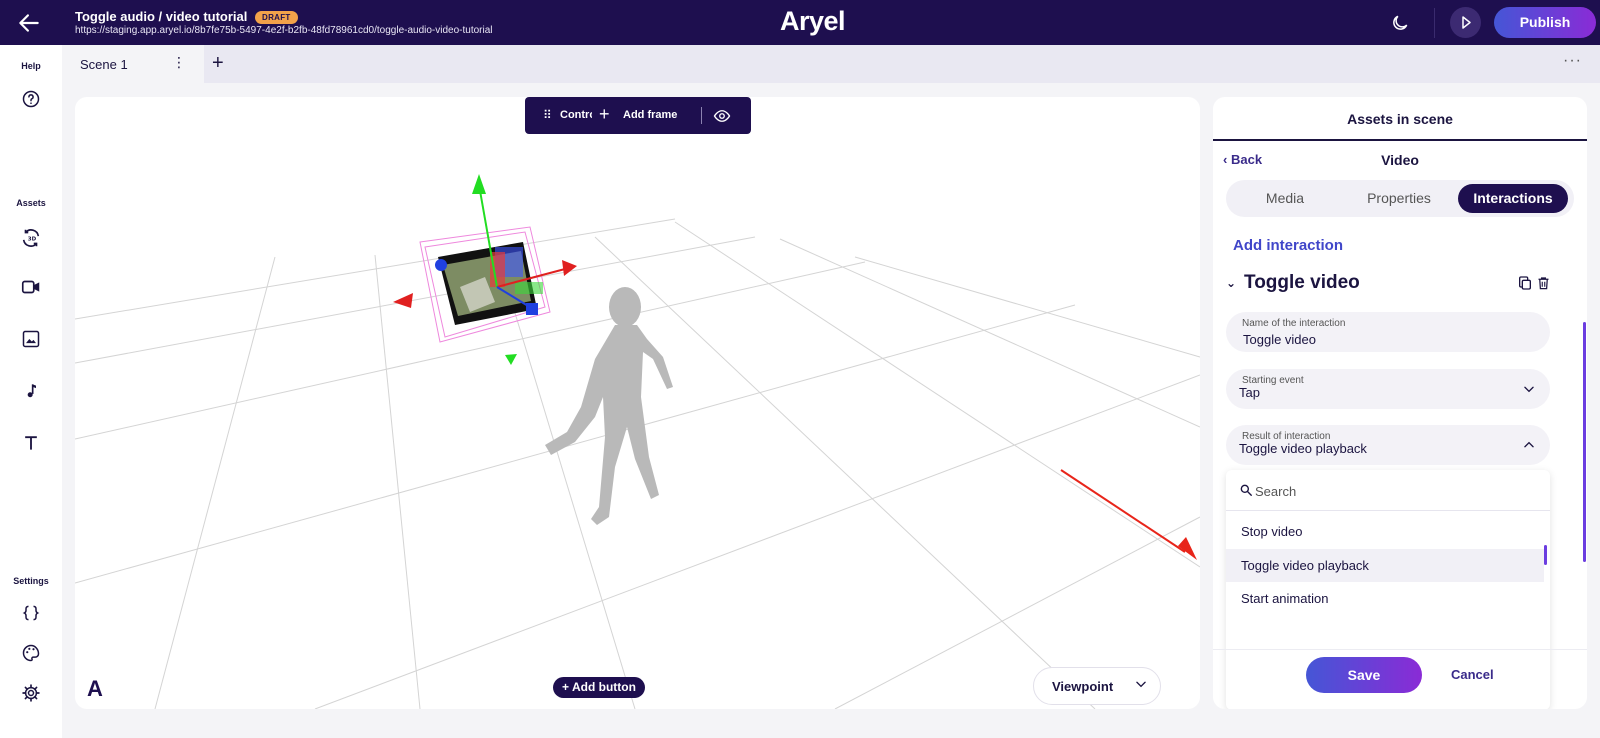 Image resolution: width=1600 pixels, height=738 pixels. I want to click on control-label: Contro, so click(576, 115).